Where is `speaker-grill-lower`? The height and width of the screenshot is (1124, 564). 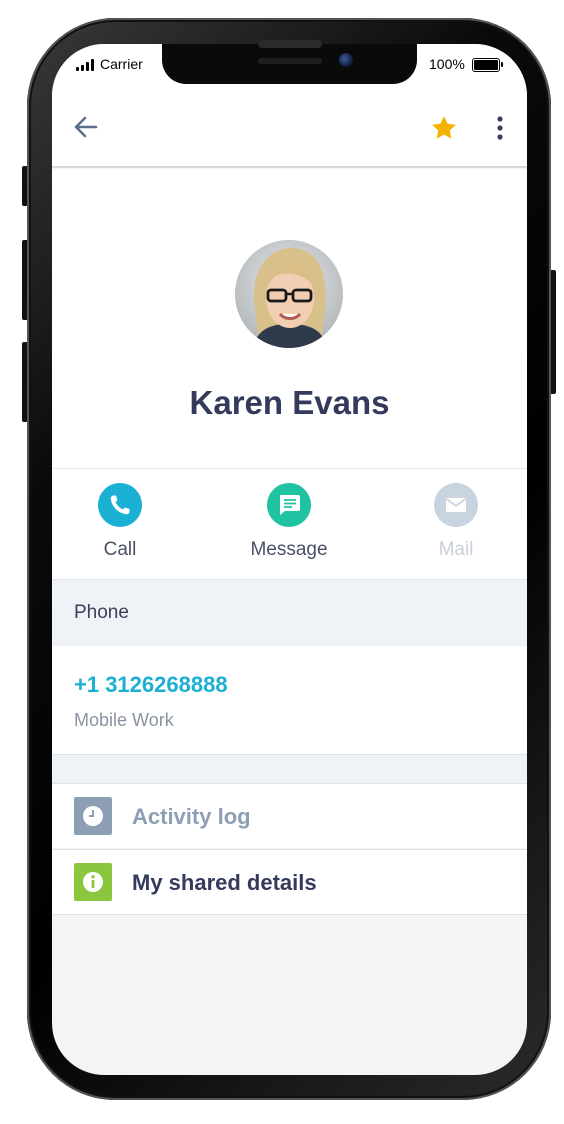
speaker-grill-lower is located at coordinates (290, 61).